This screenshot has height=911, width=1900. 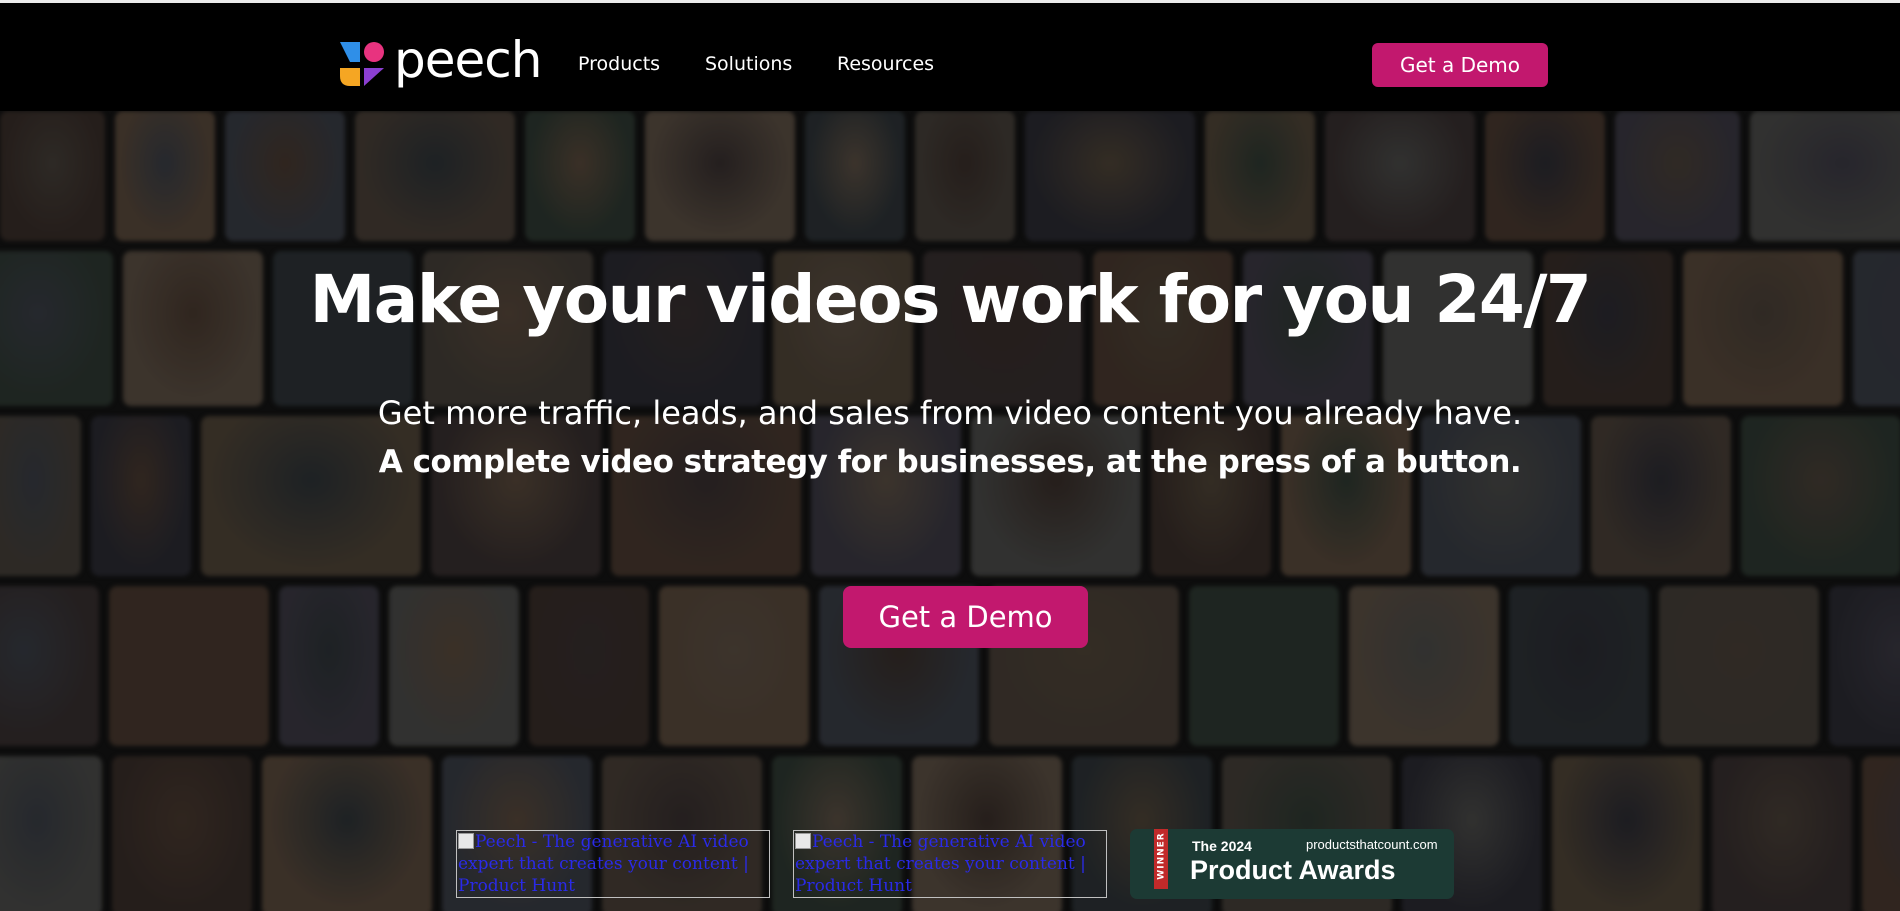 I want to click on hero-get-demo-button: Get a Demo, so click(x=965, y=617).